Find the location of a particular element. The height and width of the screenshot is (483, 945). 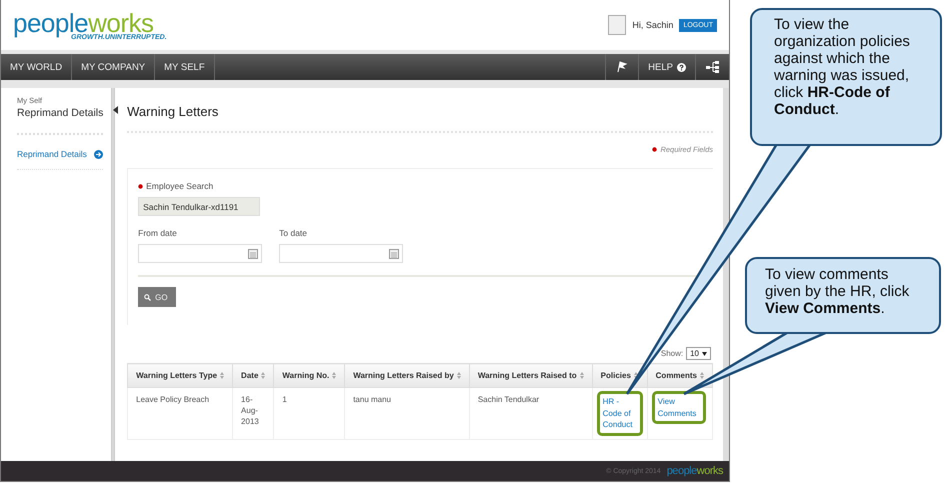

flag-icon is located at coordinates (622, 67).